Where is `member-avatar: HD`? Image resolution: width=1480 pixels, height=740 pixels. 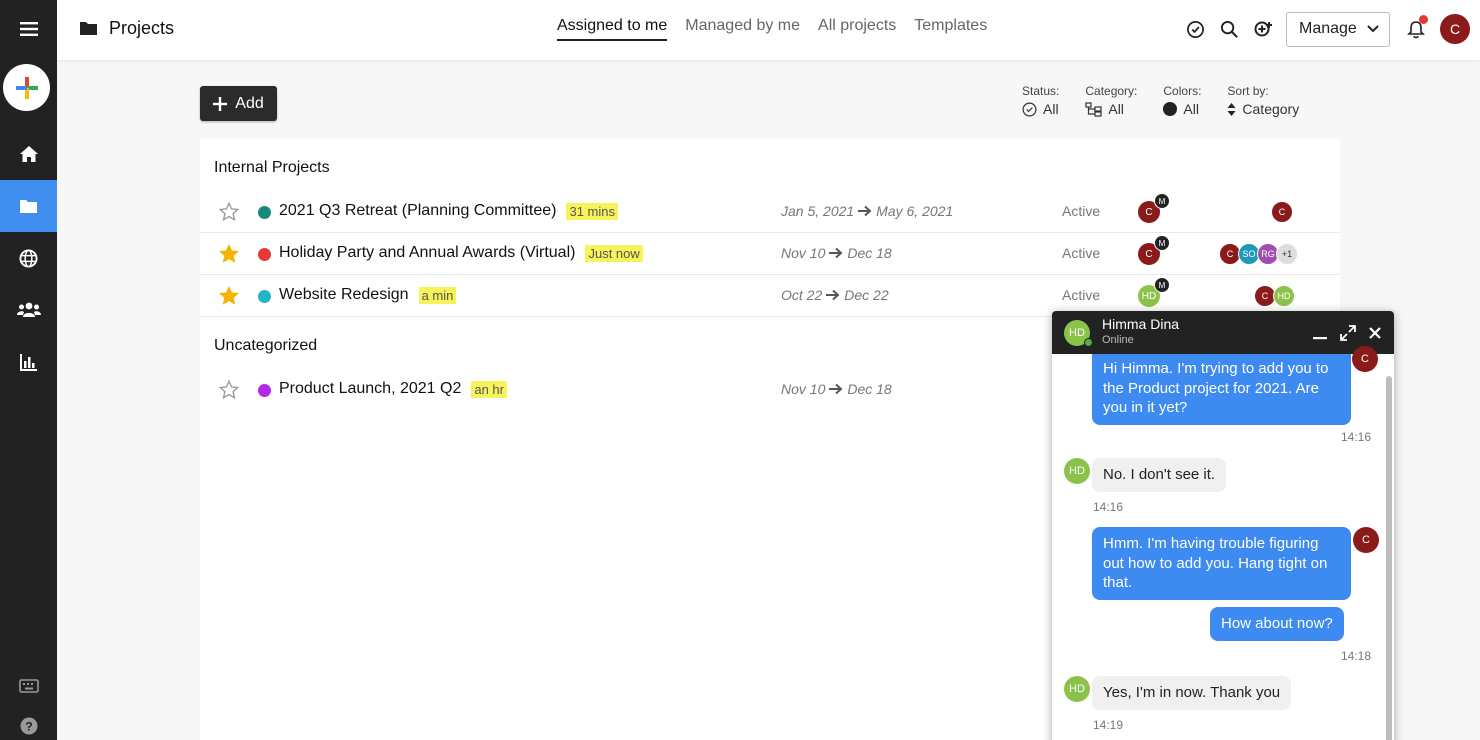 member-avatar: HD is located at coordinates (1284, 296).